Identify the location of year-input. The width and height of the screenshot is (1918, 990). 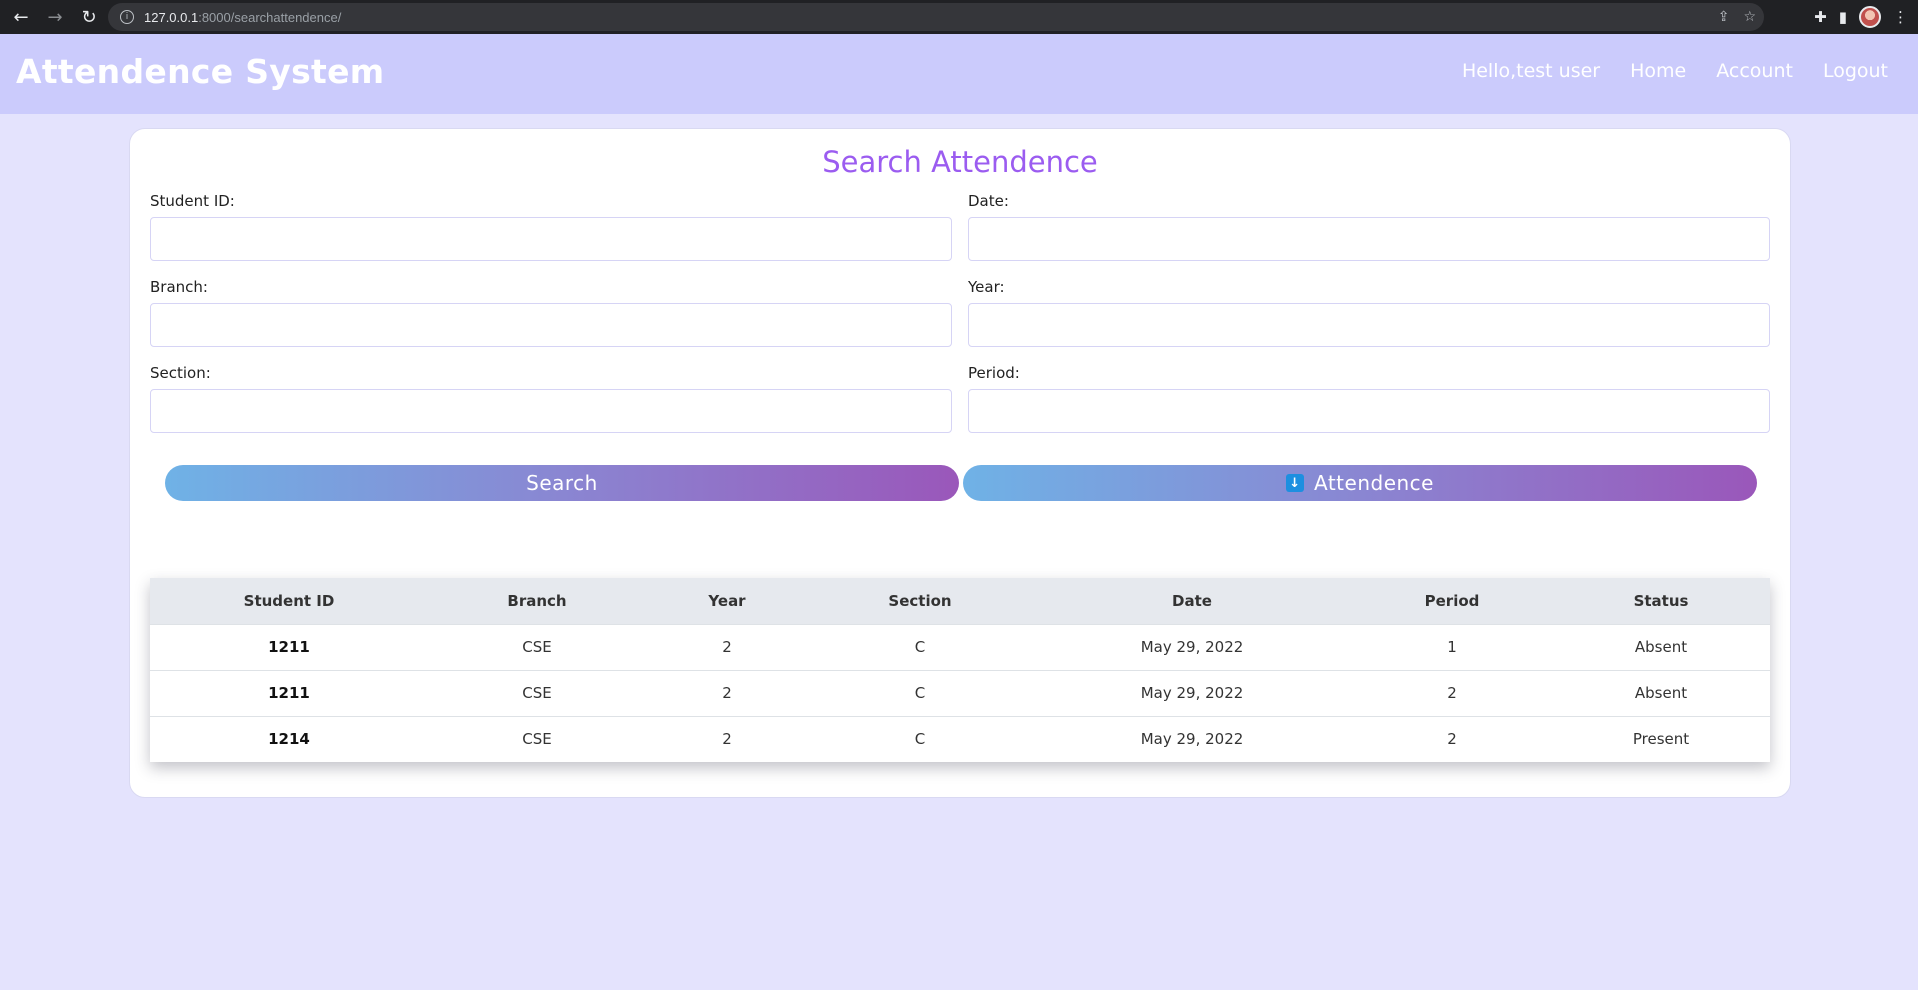
(1369, 325).